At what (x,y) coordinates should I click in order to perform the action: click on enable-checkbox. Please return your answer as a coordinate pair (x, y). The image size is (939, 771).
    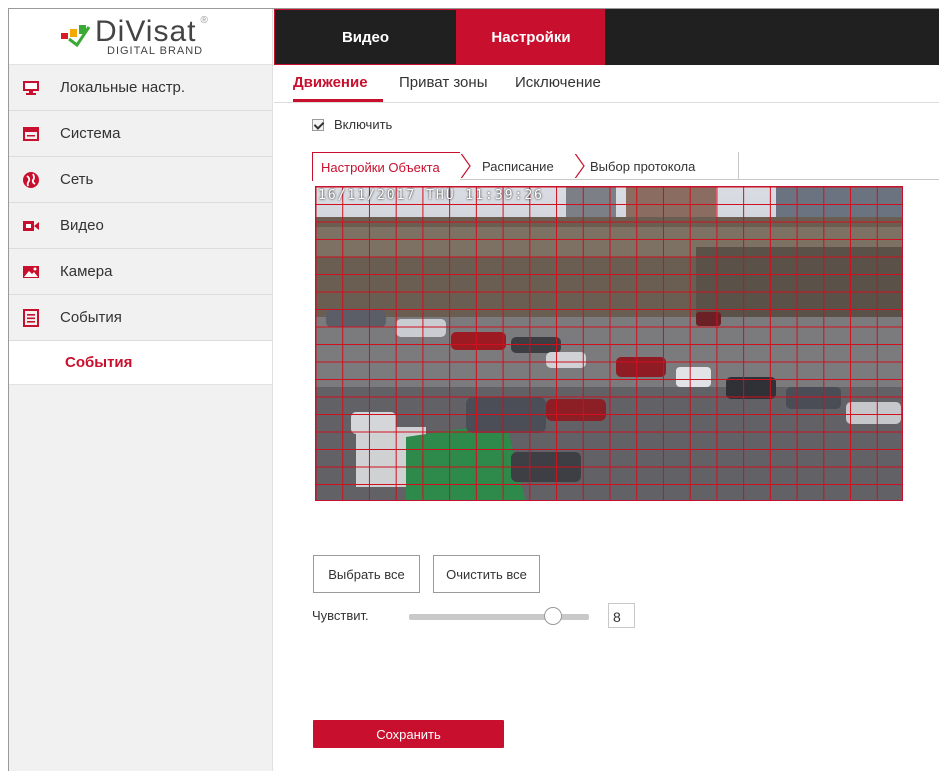
    Looking at the image, I should click on (318, 124).